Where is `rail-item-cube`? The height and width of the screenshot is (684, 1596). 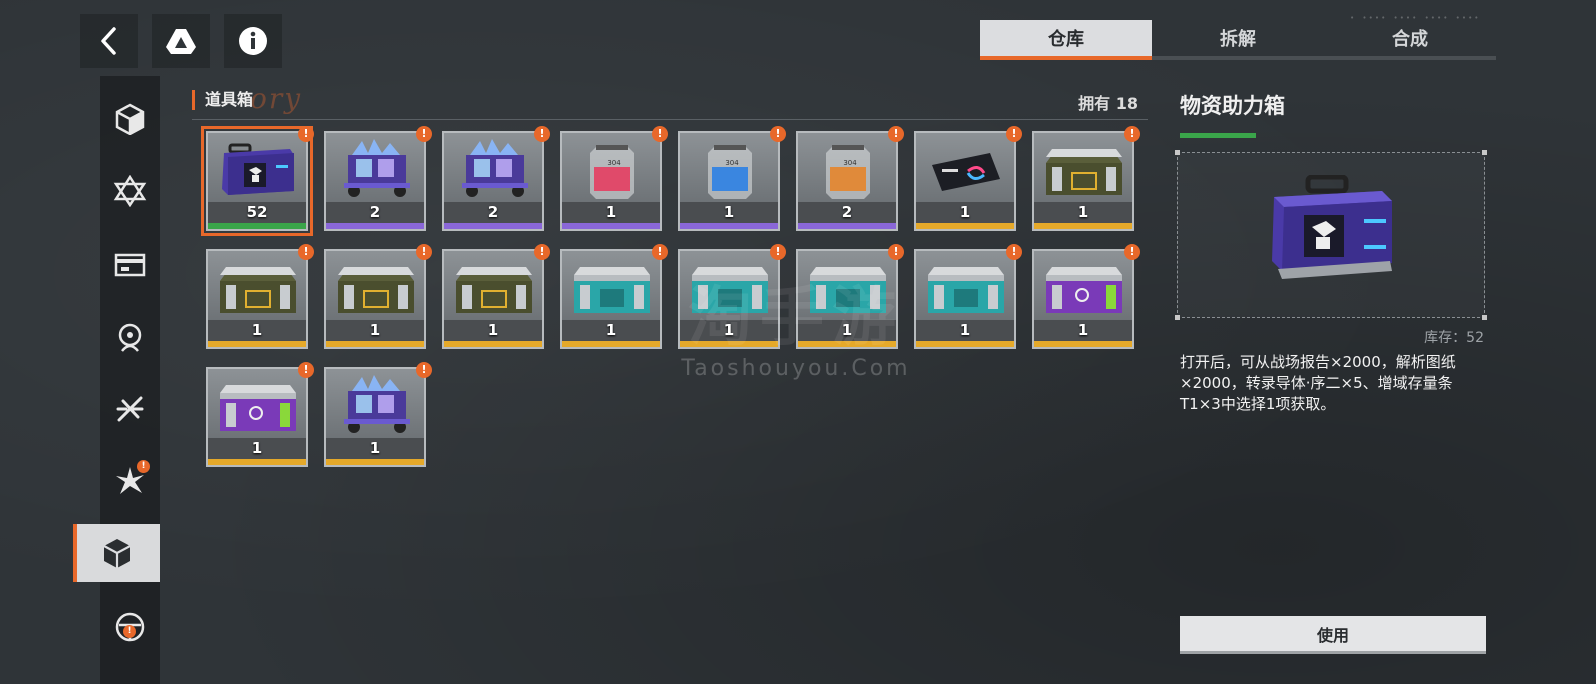 rail-item-cube is located at coordinates (130, 119).